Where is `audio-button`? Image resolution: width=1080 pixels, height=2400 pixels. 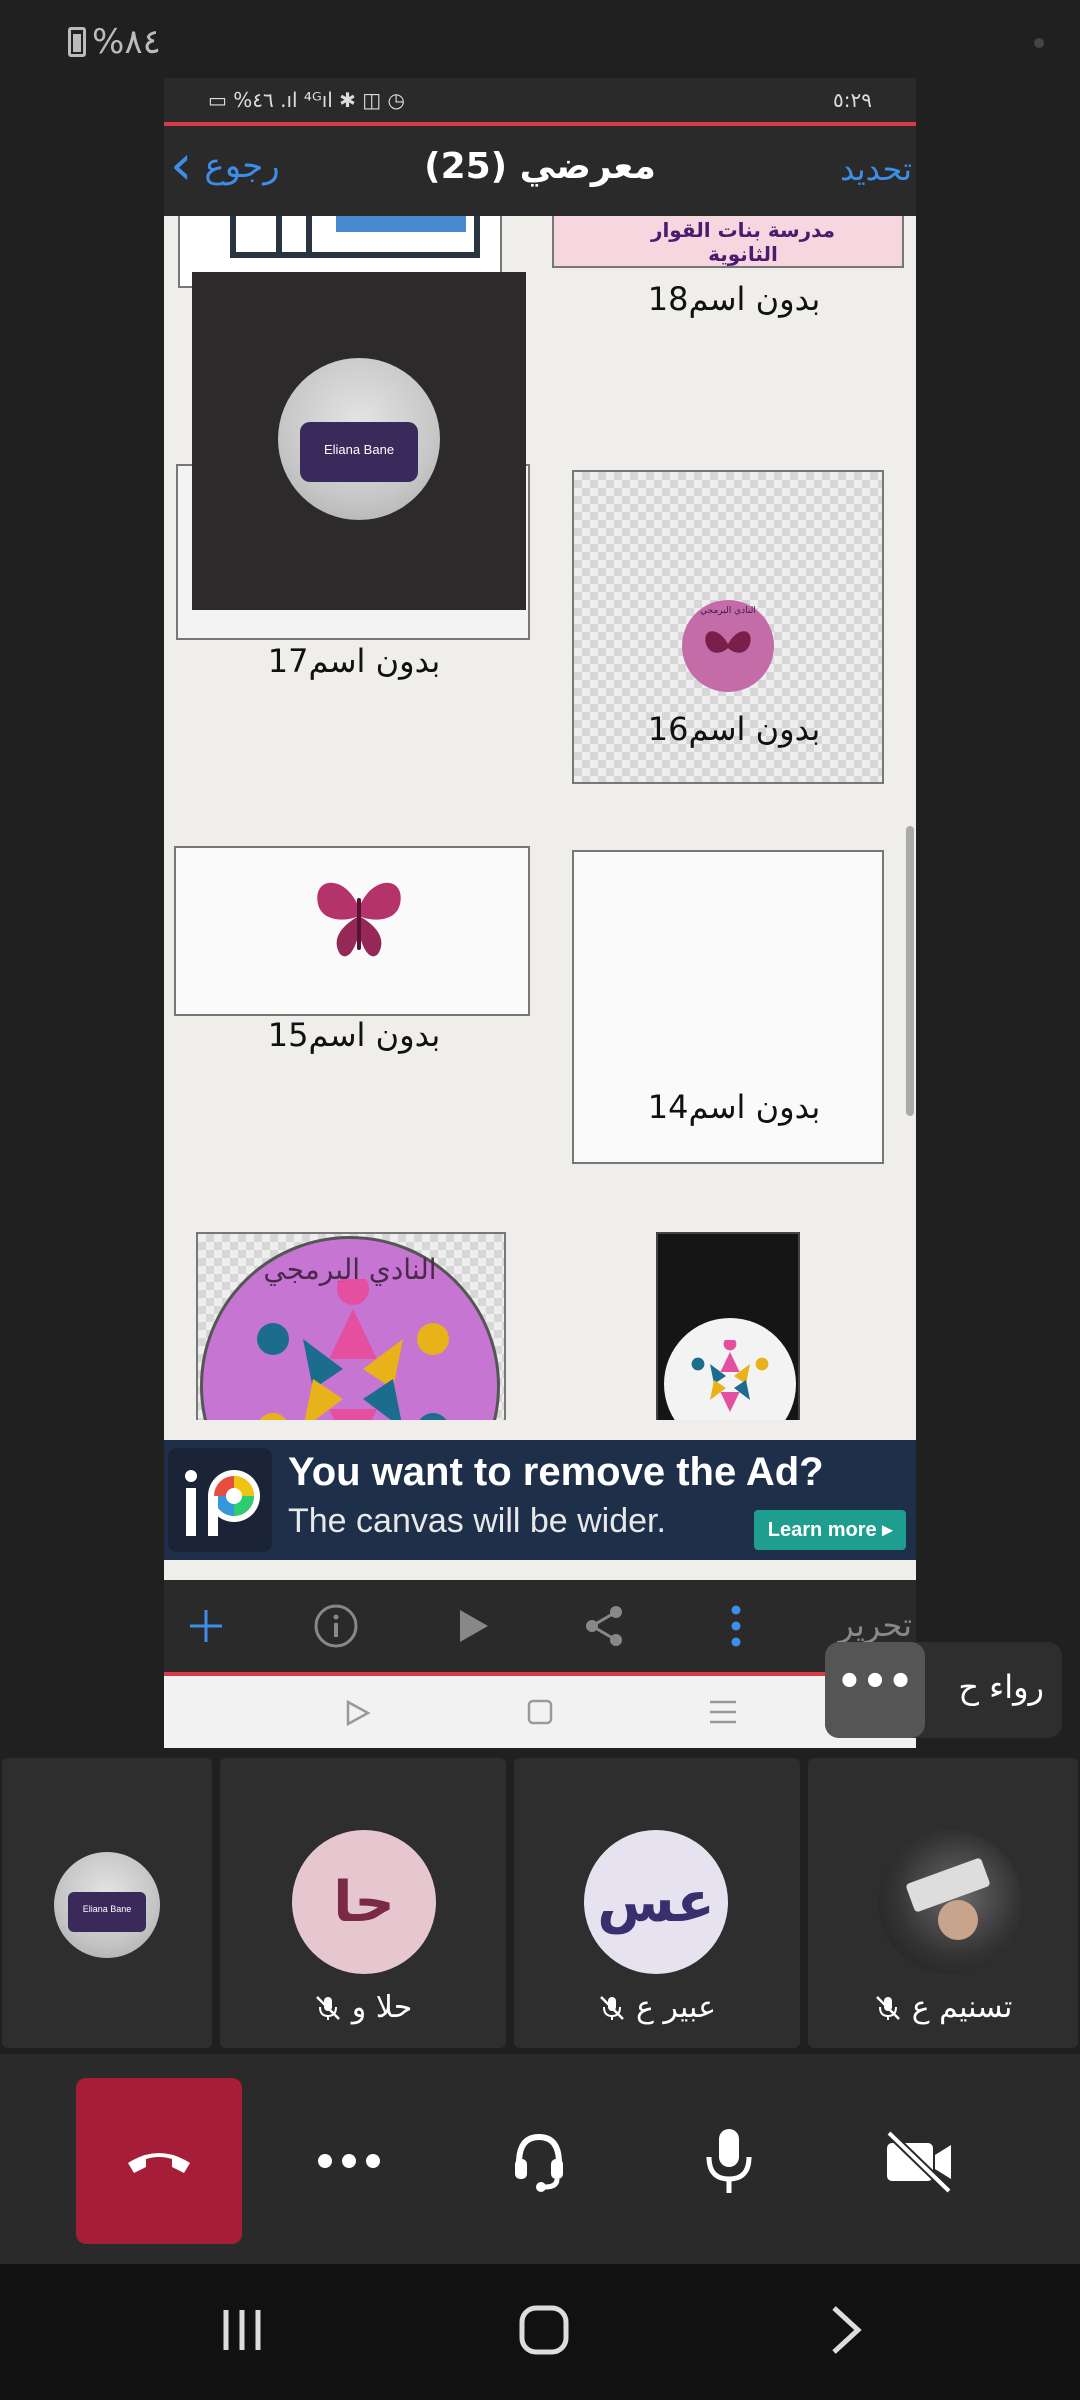 audio-button is located at coordinates (539, 2161).